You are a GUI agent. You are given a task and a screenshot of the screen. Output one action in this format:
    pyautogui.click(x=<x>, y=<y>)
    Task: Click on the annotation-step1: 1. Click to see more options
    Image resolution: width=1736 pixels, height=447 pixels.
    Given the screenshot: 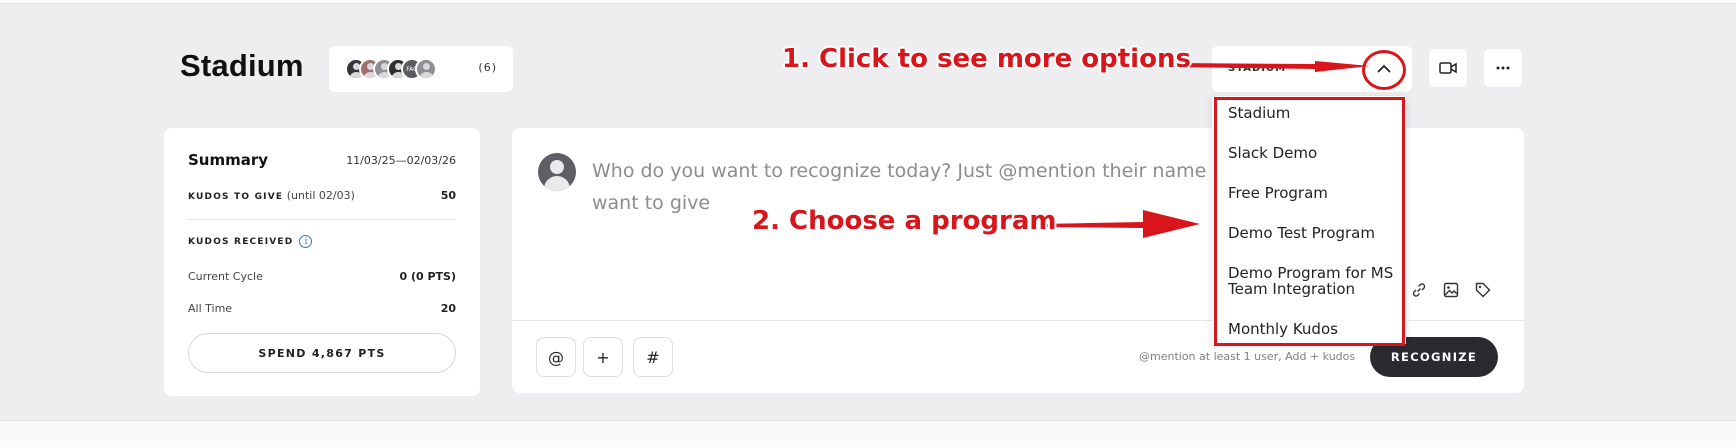 What is the action you would take?
    pyautogui.click(x=986, y=59)
    